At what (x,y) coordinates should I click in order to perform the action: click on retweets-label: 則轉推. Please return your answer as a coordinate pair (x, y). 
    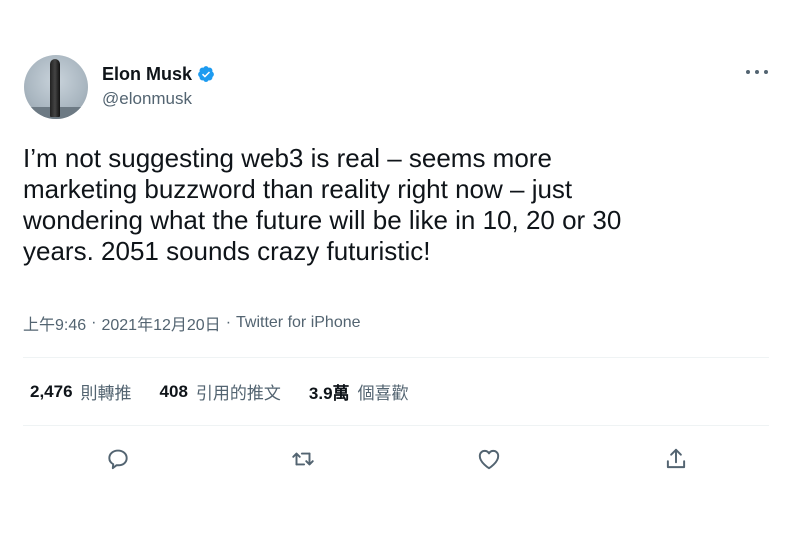
    Looking at the image, I should click on (106, 393).